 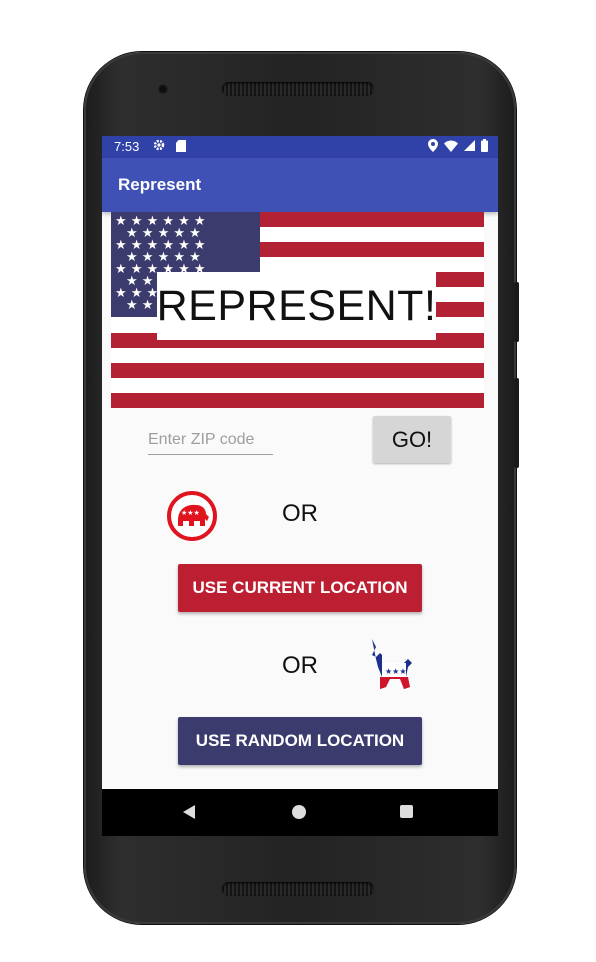 What do you see at coordinates (181, 146) in the screenshot?
I see `sd-card-icon` at bounding box center [181, 146].